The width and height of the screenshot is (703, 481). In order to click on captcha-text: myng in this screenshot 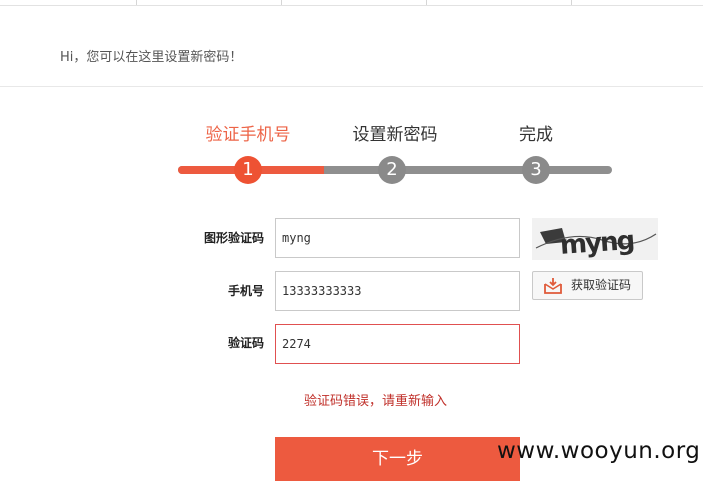, I will do `click(596, 243)`.